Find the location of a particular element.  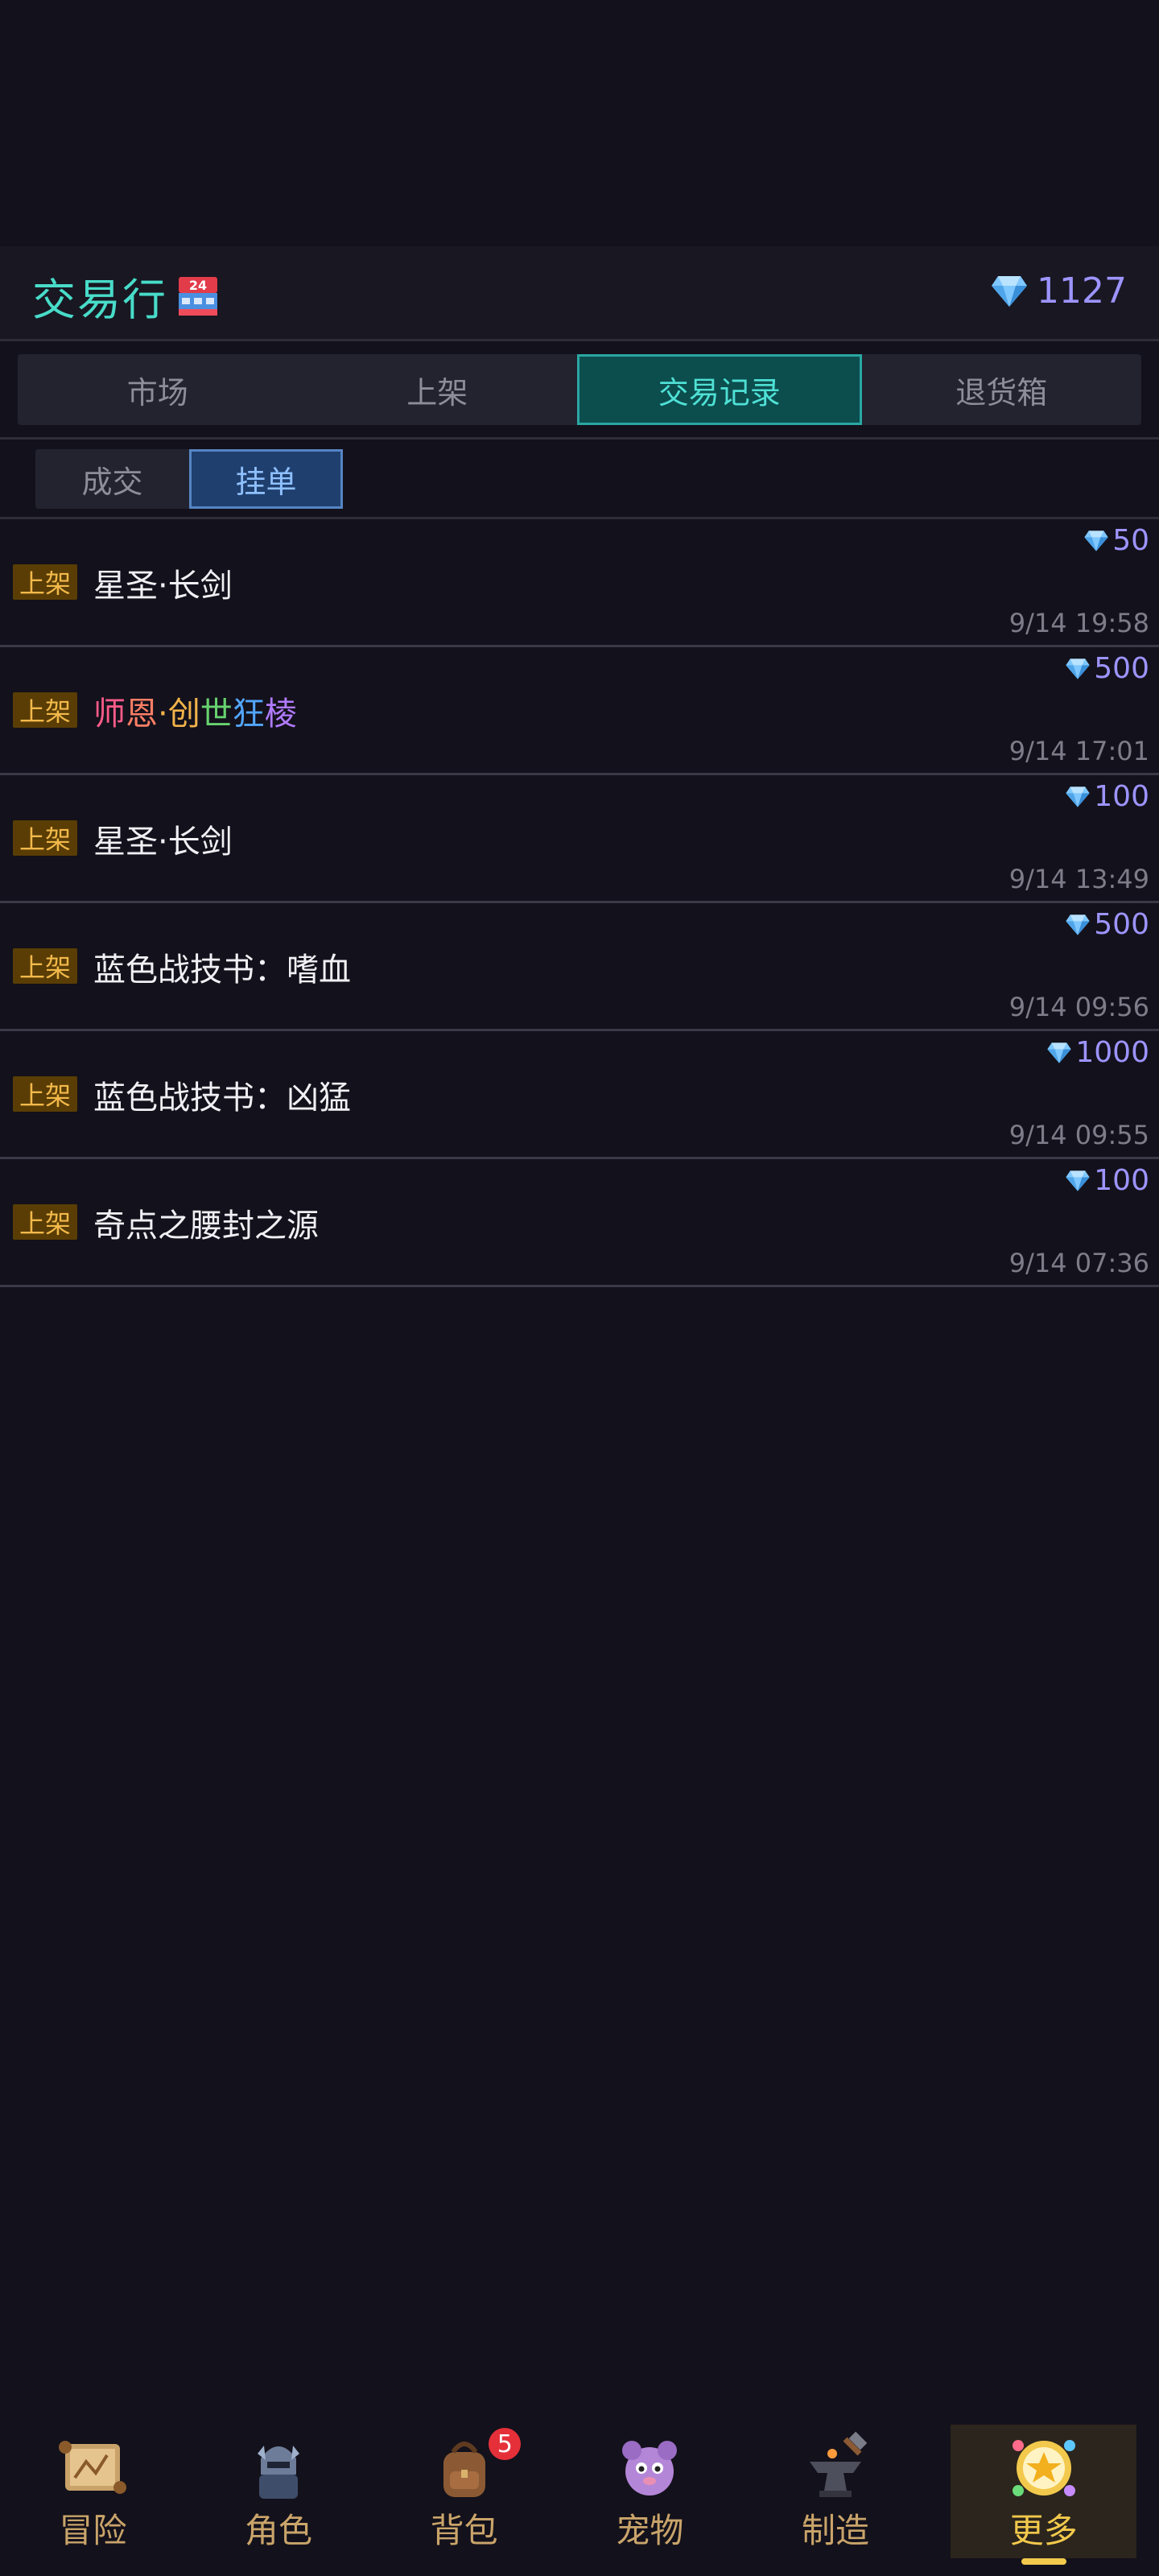

main-tab-bar: 市场 上架 交易记录 退货箱 is located at coordinates (579, 389).